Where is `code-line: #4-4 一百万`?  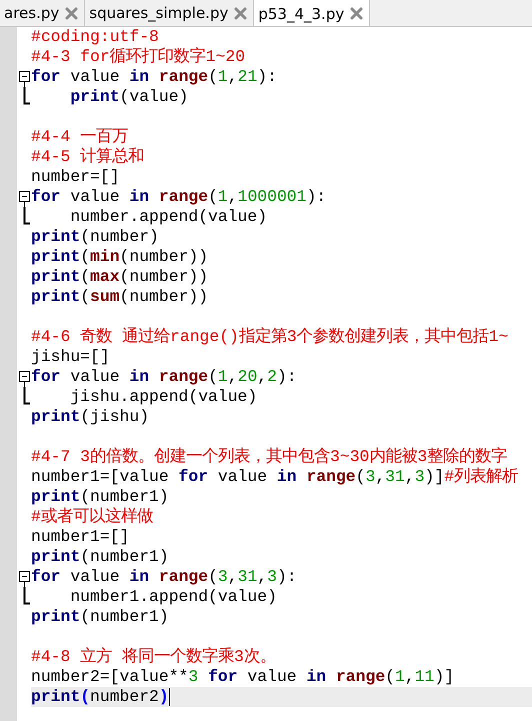
code-line: #4-4 一百万 is located at coordinates (80, 137).